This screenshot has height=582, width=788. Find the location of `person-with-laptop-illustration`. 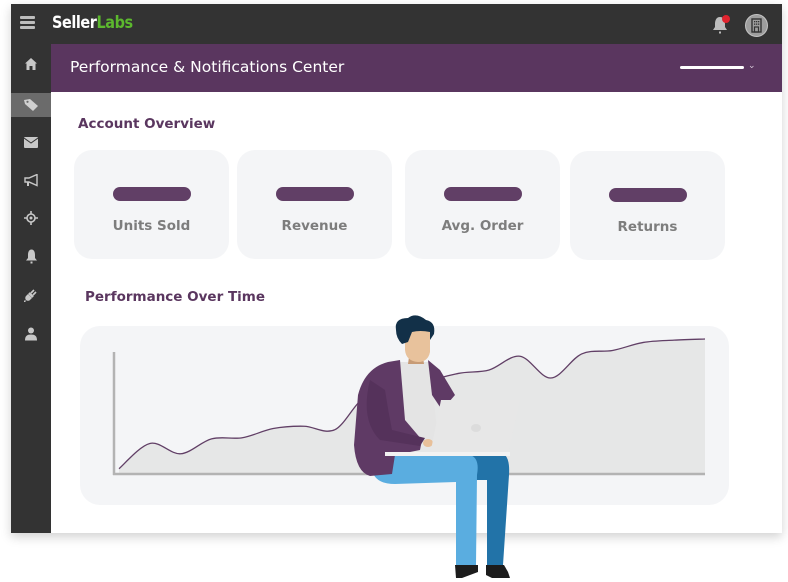

person-with-laptop-illustration is located at coordinates (437, 446).